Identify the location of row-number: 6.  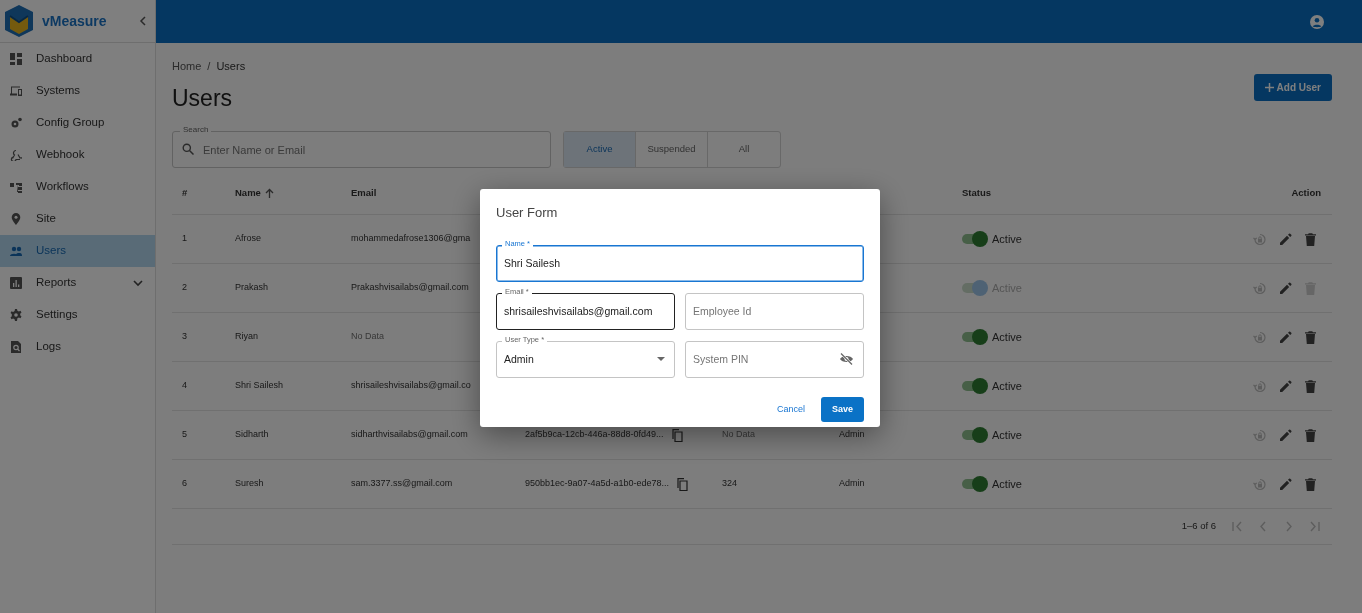
(184, 483).